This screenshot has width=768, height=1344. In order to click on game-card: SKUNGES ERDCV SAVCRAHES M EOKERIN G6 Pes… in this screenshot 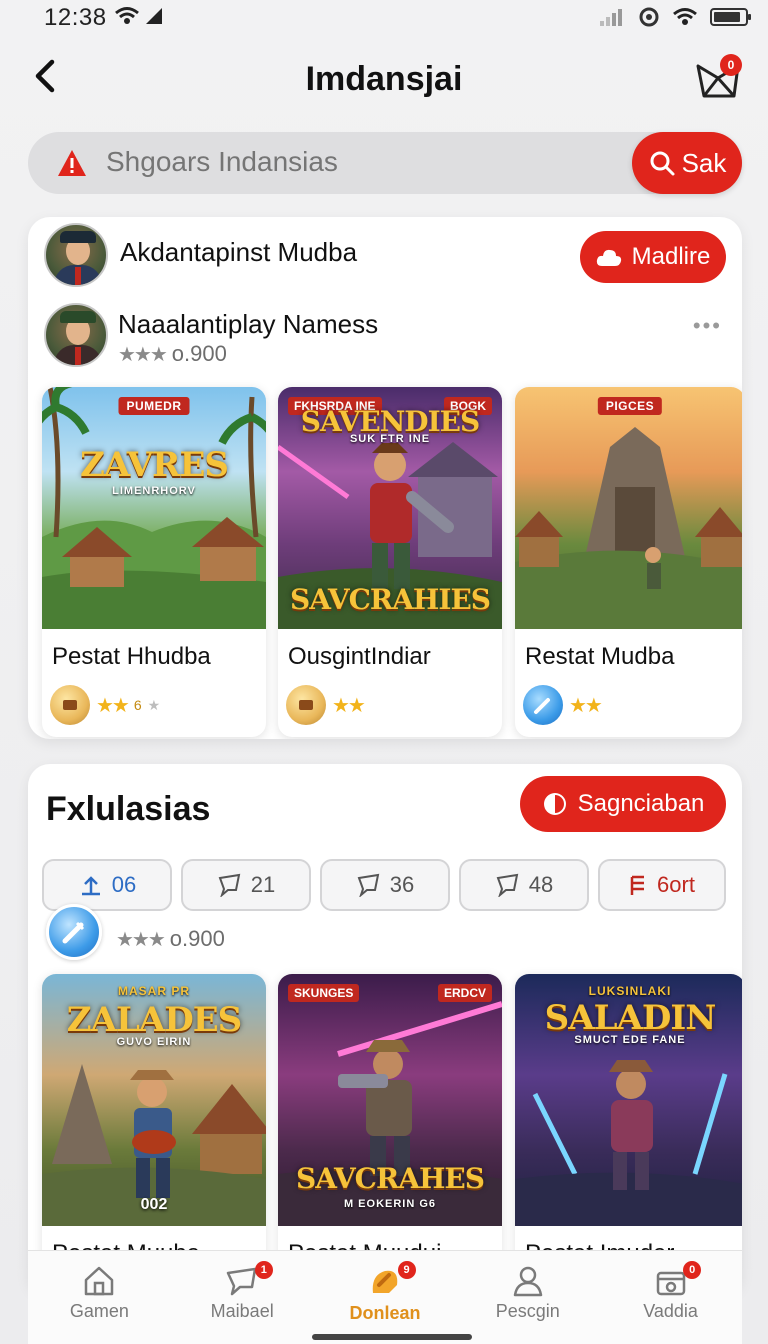, I will do `click(390, 1134)`.